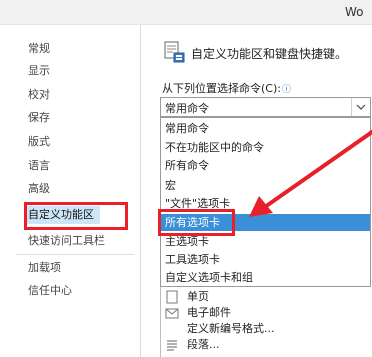  I want to click on command-item: 电子邮件, so click(209, 313).